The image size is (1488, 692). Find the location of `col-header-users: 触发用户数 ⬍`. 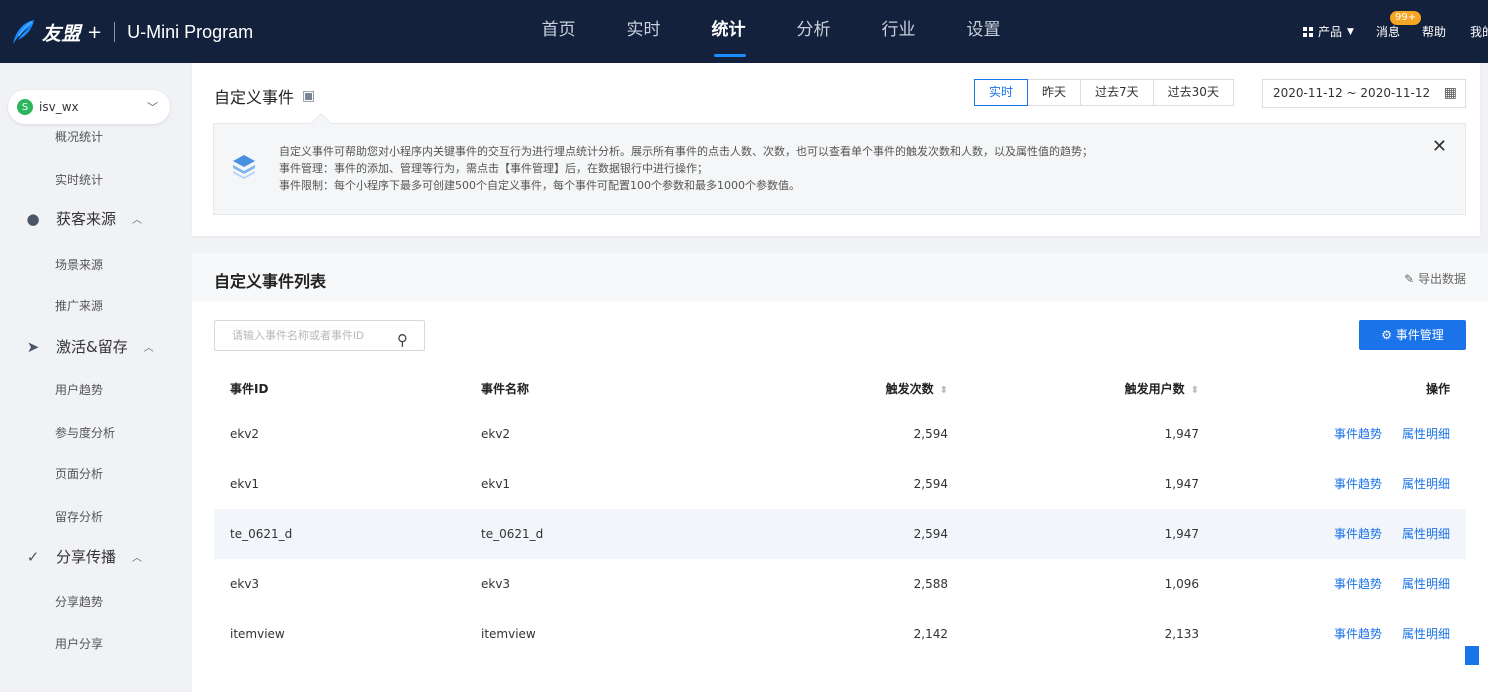

col-header-users: 触发用户数 ⬍ is located at coordinates (1162, 390).